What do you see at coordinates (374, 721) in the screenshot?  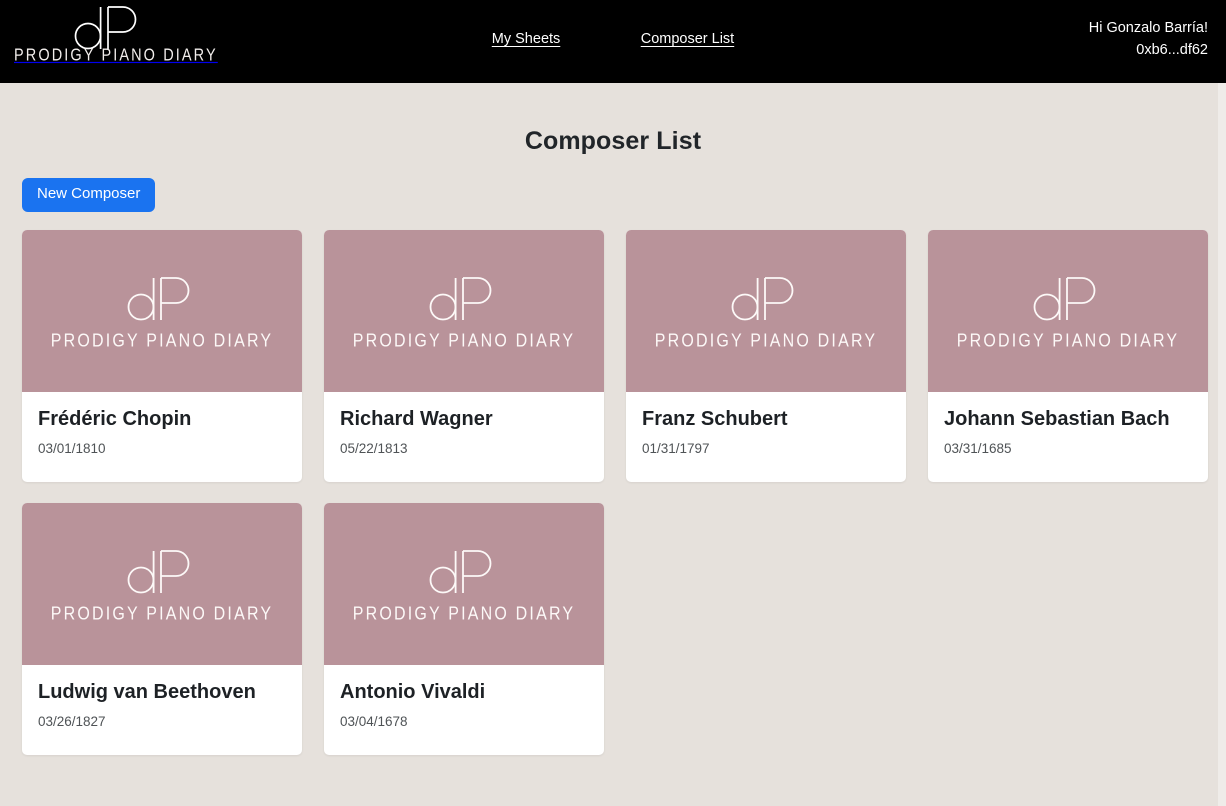 I see `composer-birth-date: 03/04/1678` at bounding box center [374, 721].